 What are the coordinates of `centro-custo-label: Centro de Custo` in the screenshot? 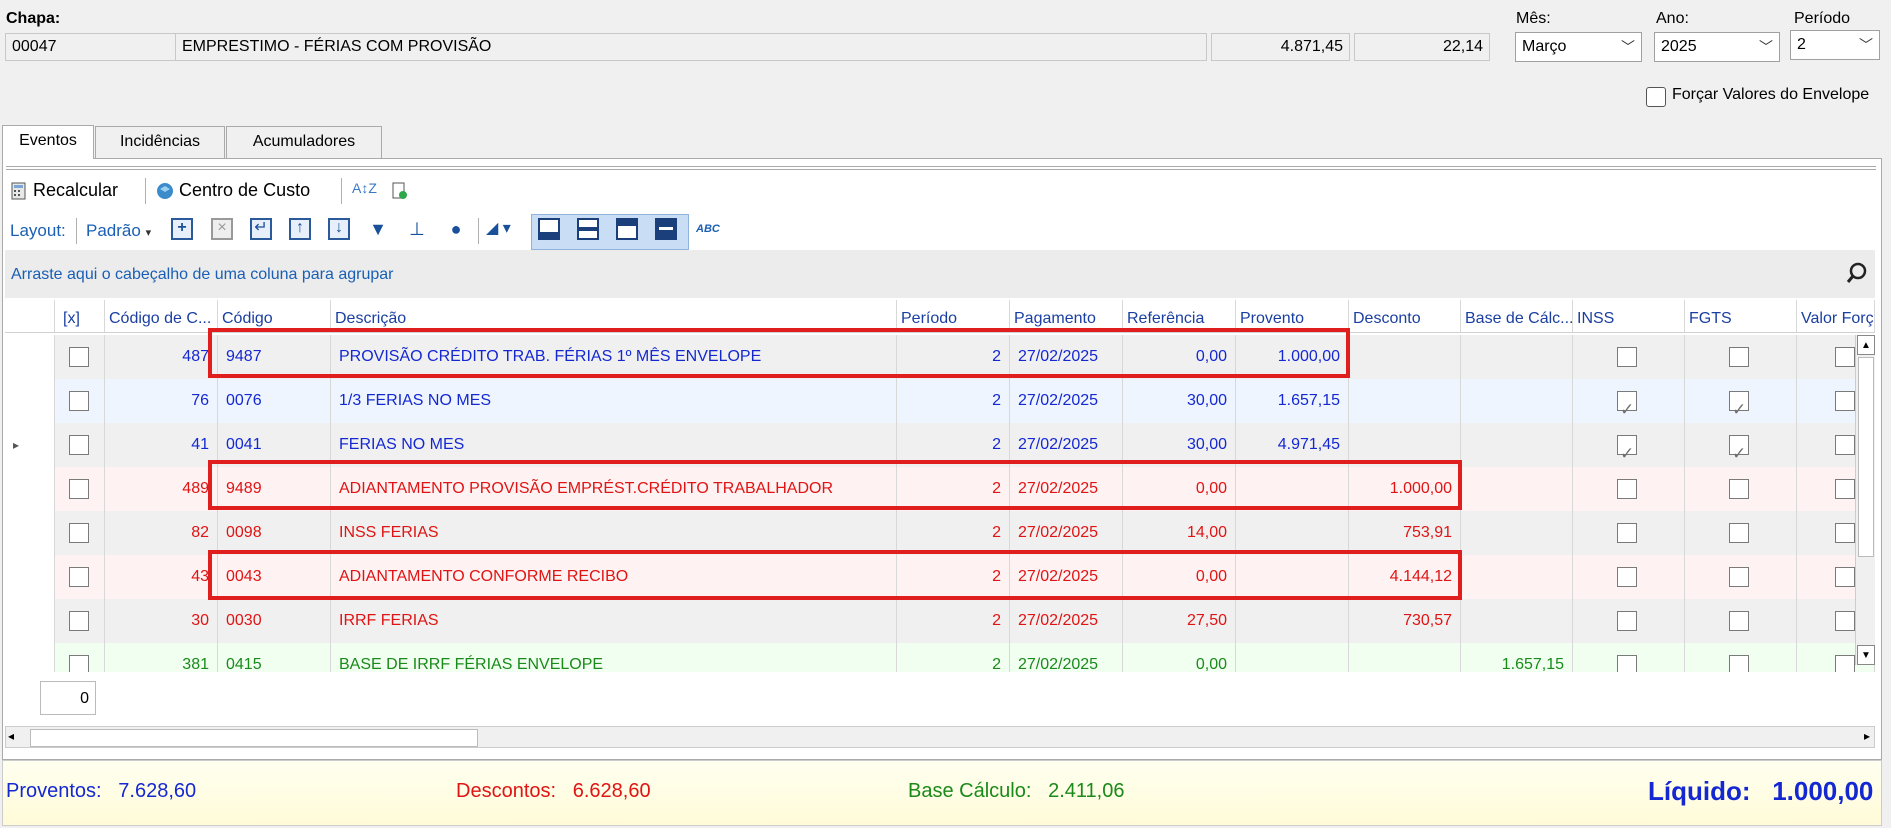 It's located at (245, 190).